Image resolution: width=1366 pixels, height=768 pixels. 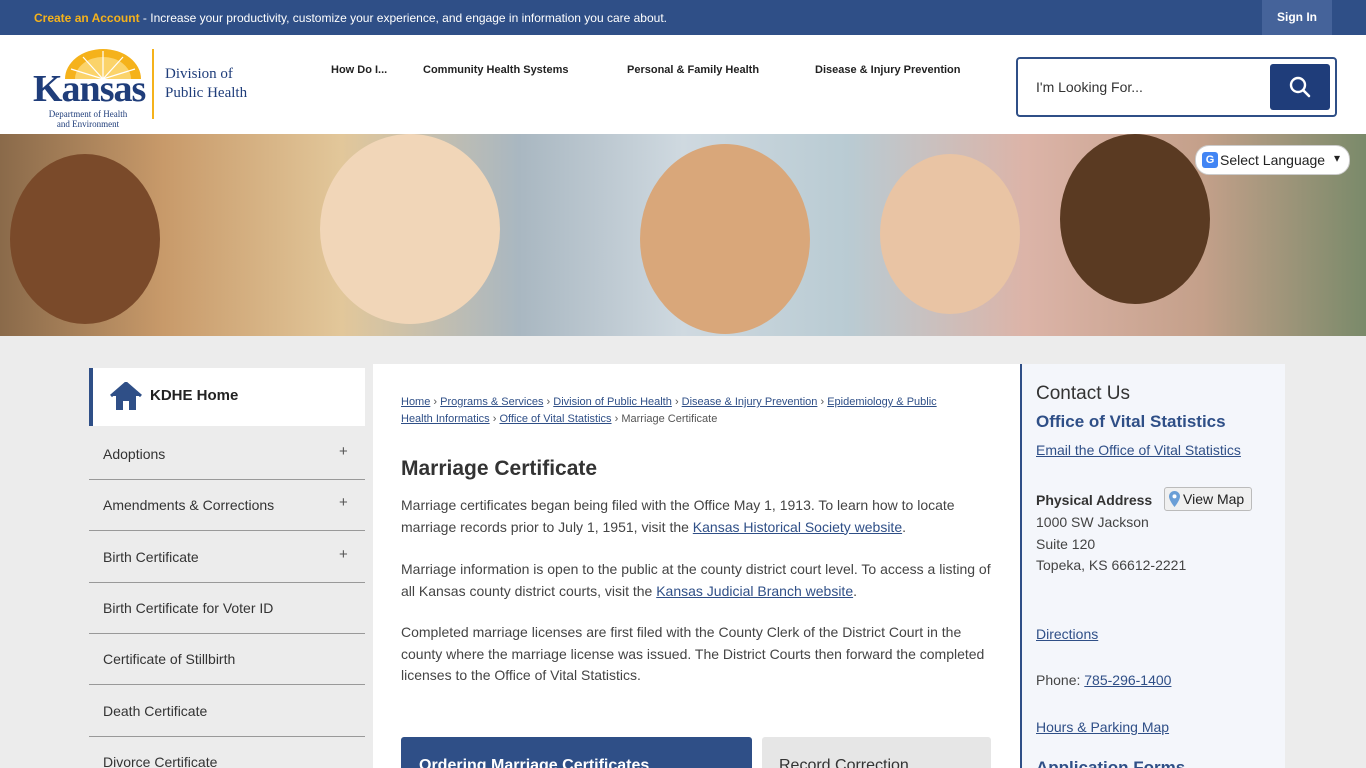 I want to click on sidebar-item-amendments-corrections: Amendments & Corrections +, so click(x=227, y=505).